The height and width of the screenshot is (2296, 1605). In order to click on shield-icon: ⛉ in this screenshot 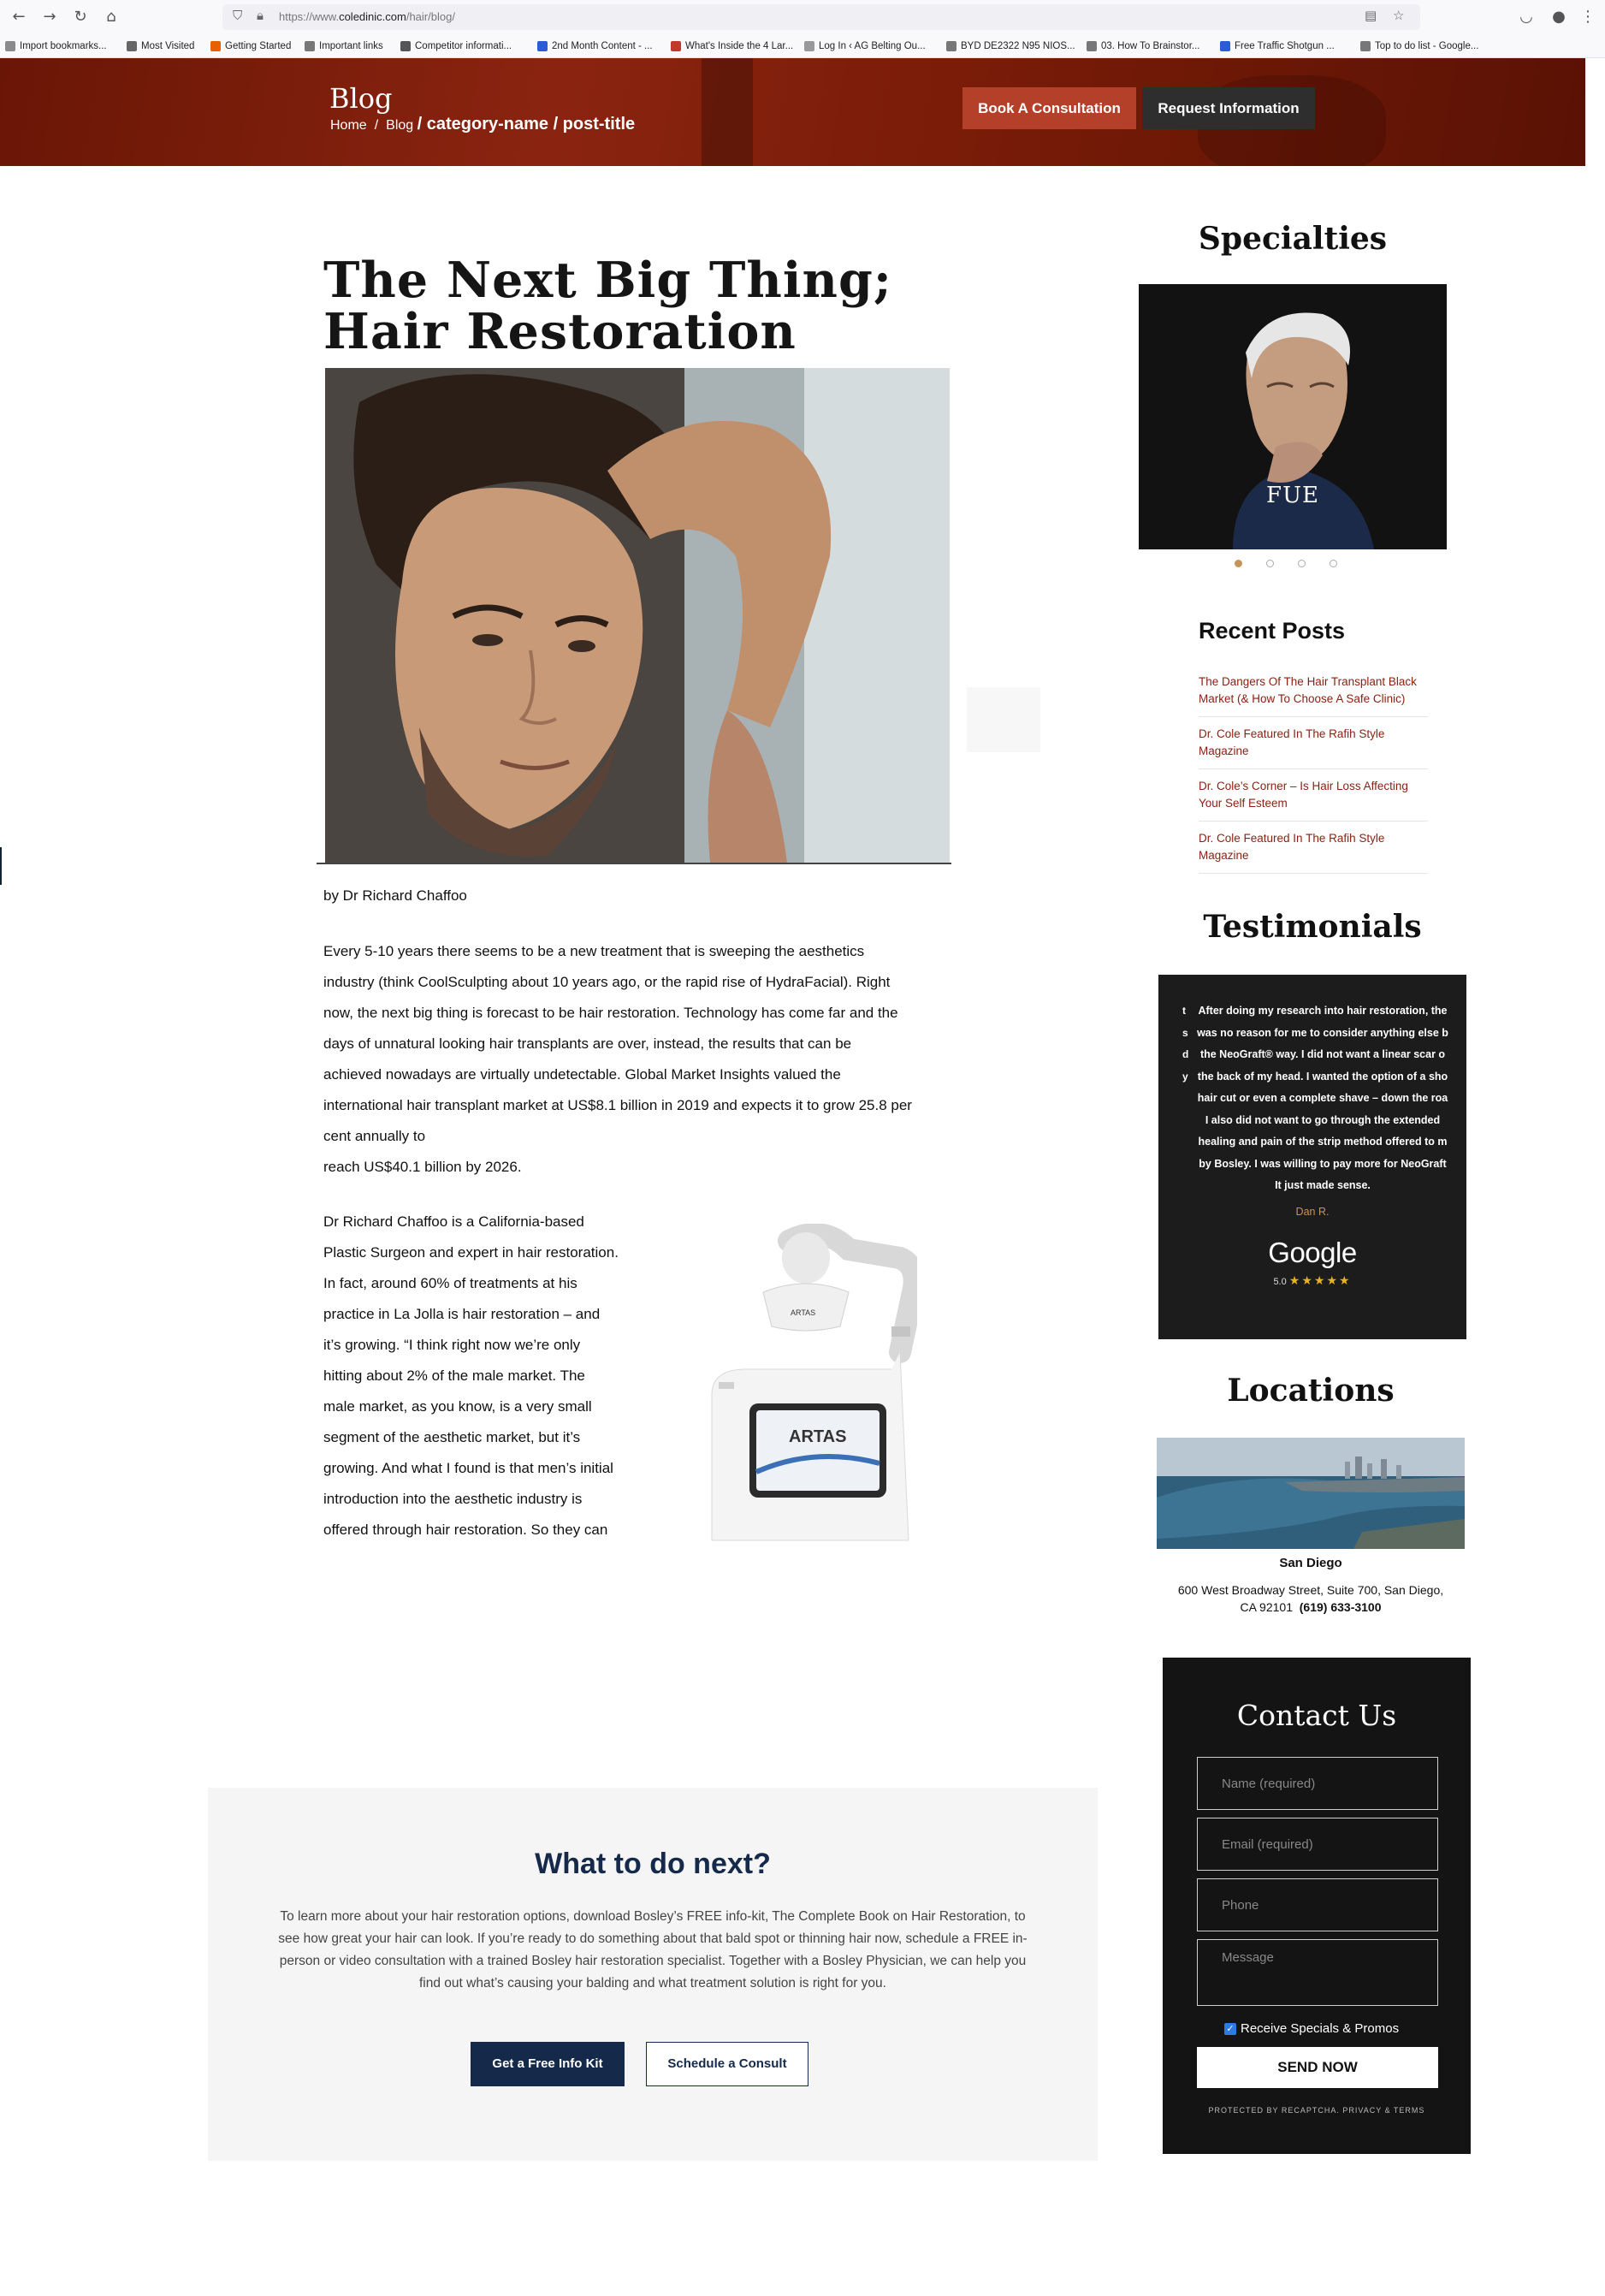, I will do `click(238, 15)`.